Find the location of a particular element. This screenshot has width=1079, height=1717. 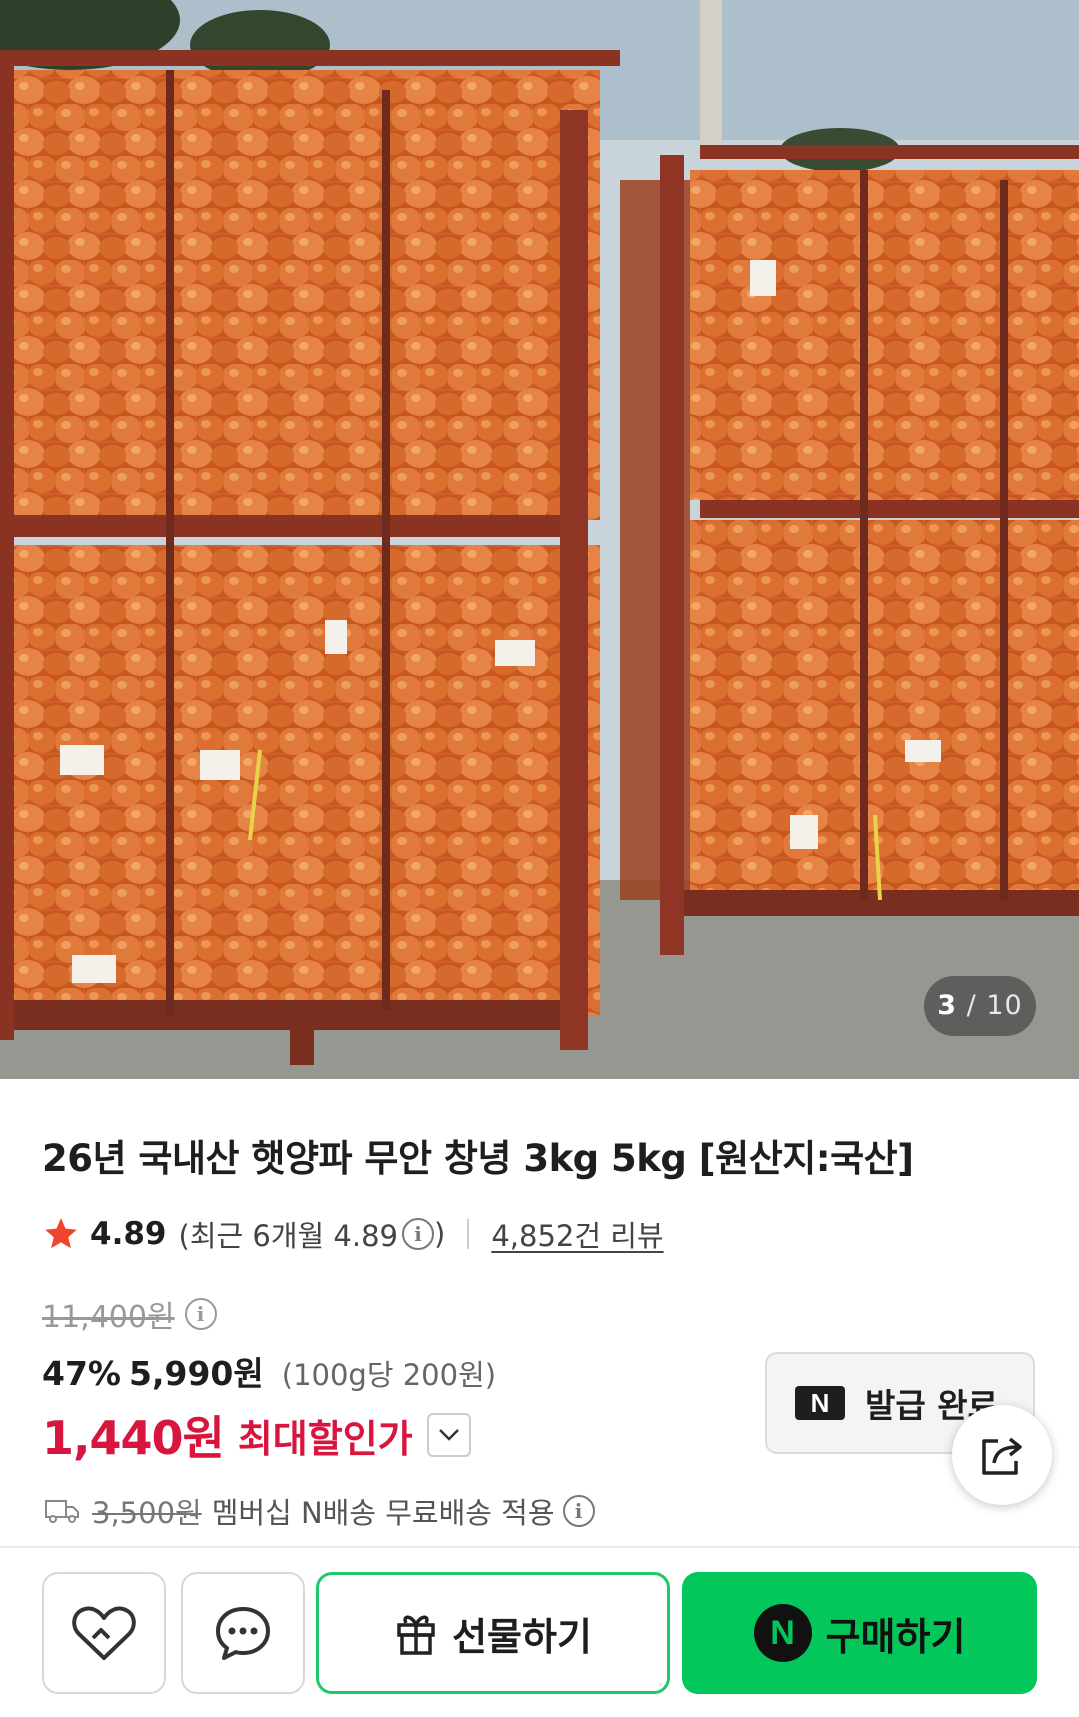

original-price: 11,400원 is located at coordinates (108, 1317).